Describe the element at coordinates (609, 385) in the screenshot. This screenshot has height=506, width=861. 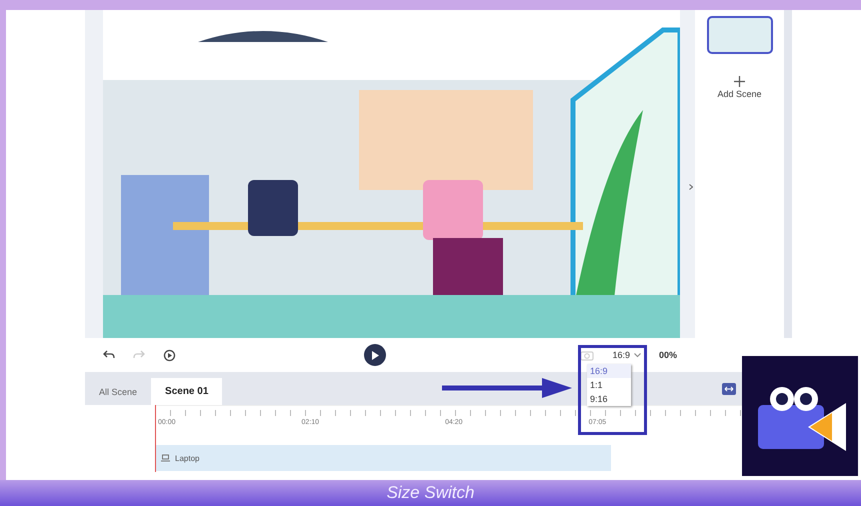
I see `ratio-option: 1:1` at that location.